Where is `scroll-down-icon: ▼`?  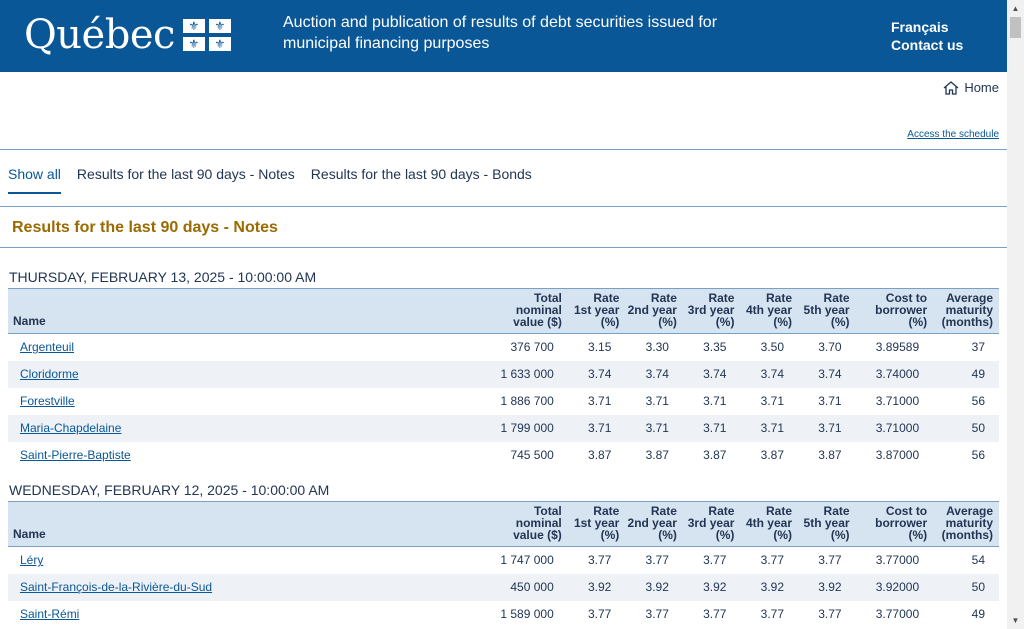 scroll-down-icon: ▼ is located at coordinates (1015, 620).